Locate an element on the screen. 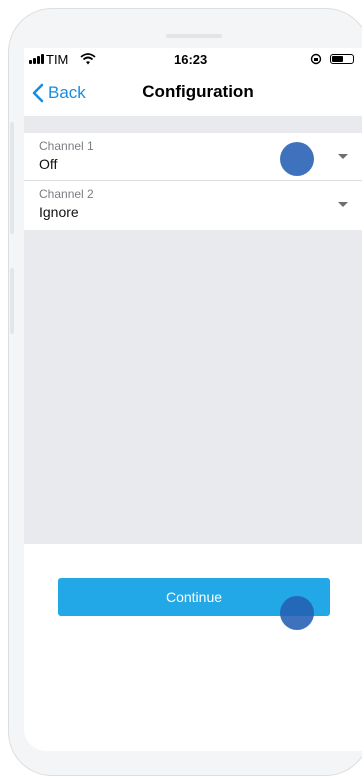 The image size is (362, 778). status-bar: TIM 16:23 is located at coordinates (193, 60).